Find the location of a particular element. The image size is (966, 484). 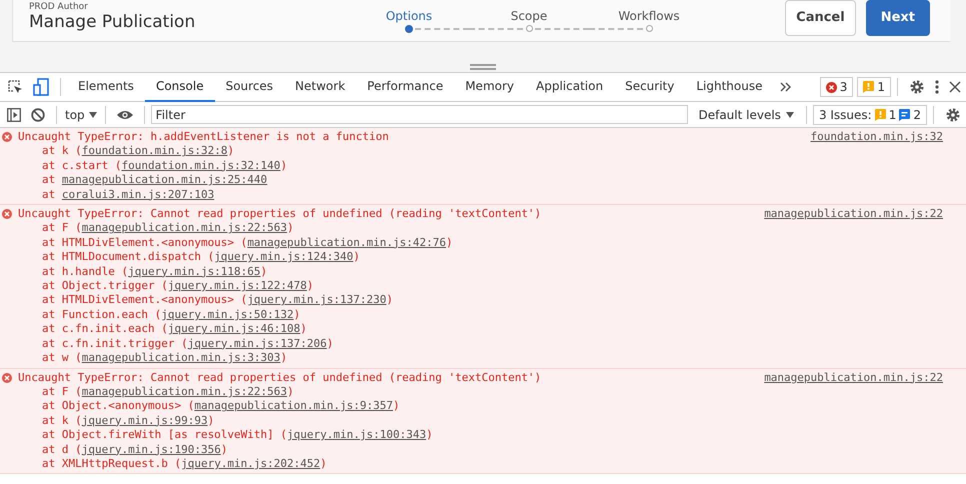

resize-handle-icon is located at coordinates (483, 67).